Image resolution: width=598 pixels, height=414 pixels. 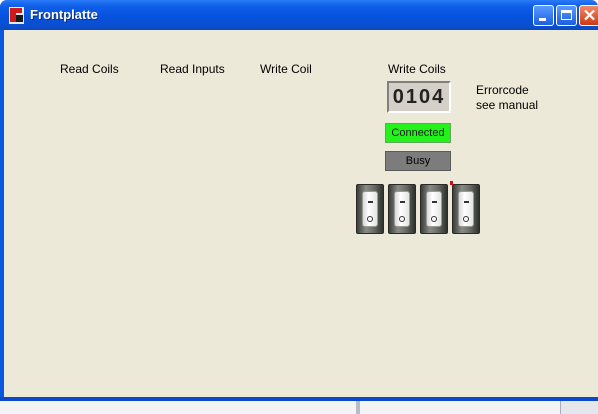 I want to click on errorcode-note: Errorcode see manual, so click(x=507, y=98).